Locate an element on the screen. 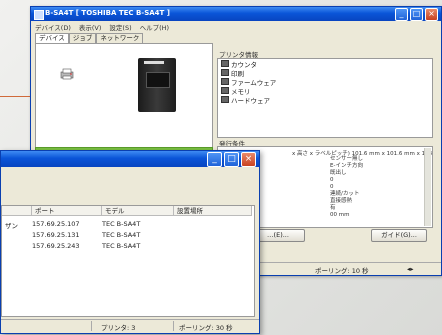 The image size is (442, 335). printer-info-tree: カウンタ 印刷 ファームウェア メモリ ハードウェア is located at coordinates (325, 98).